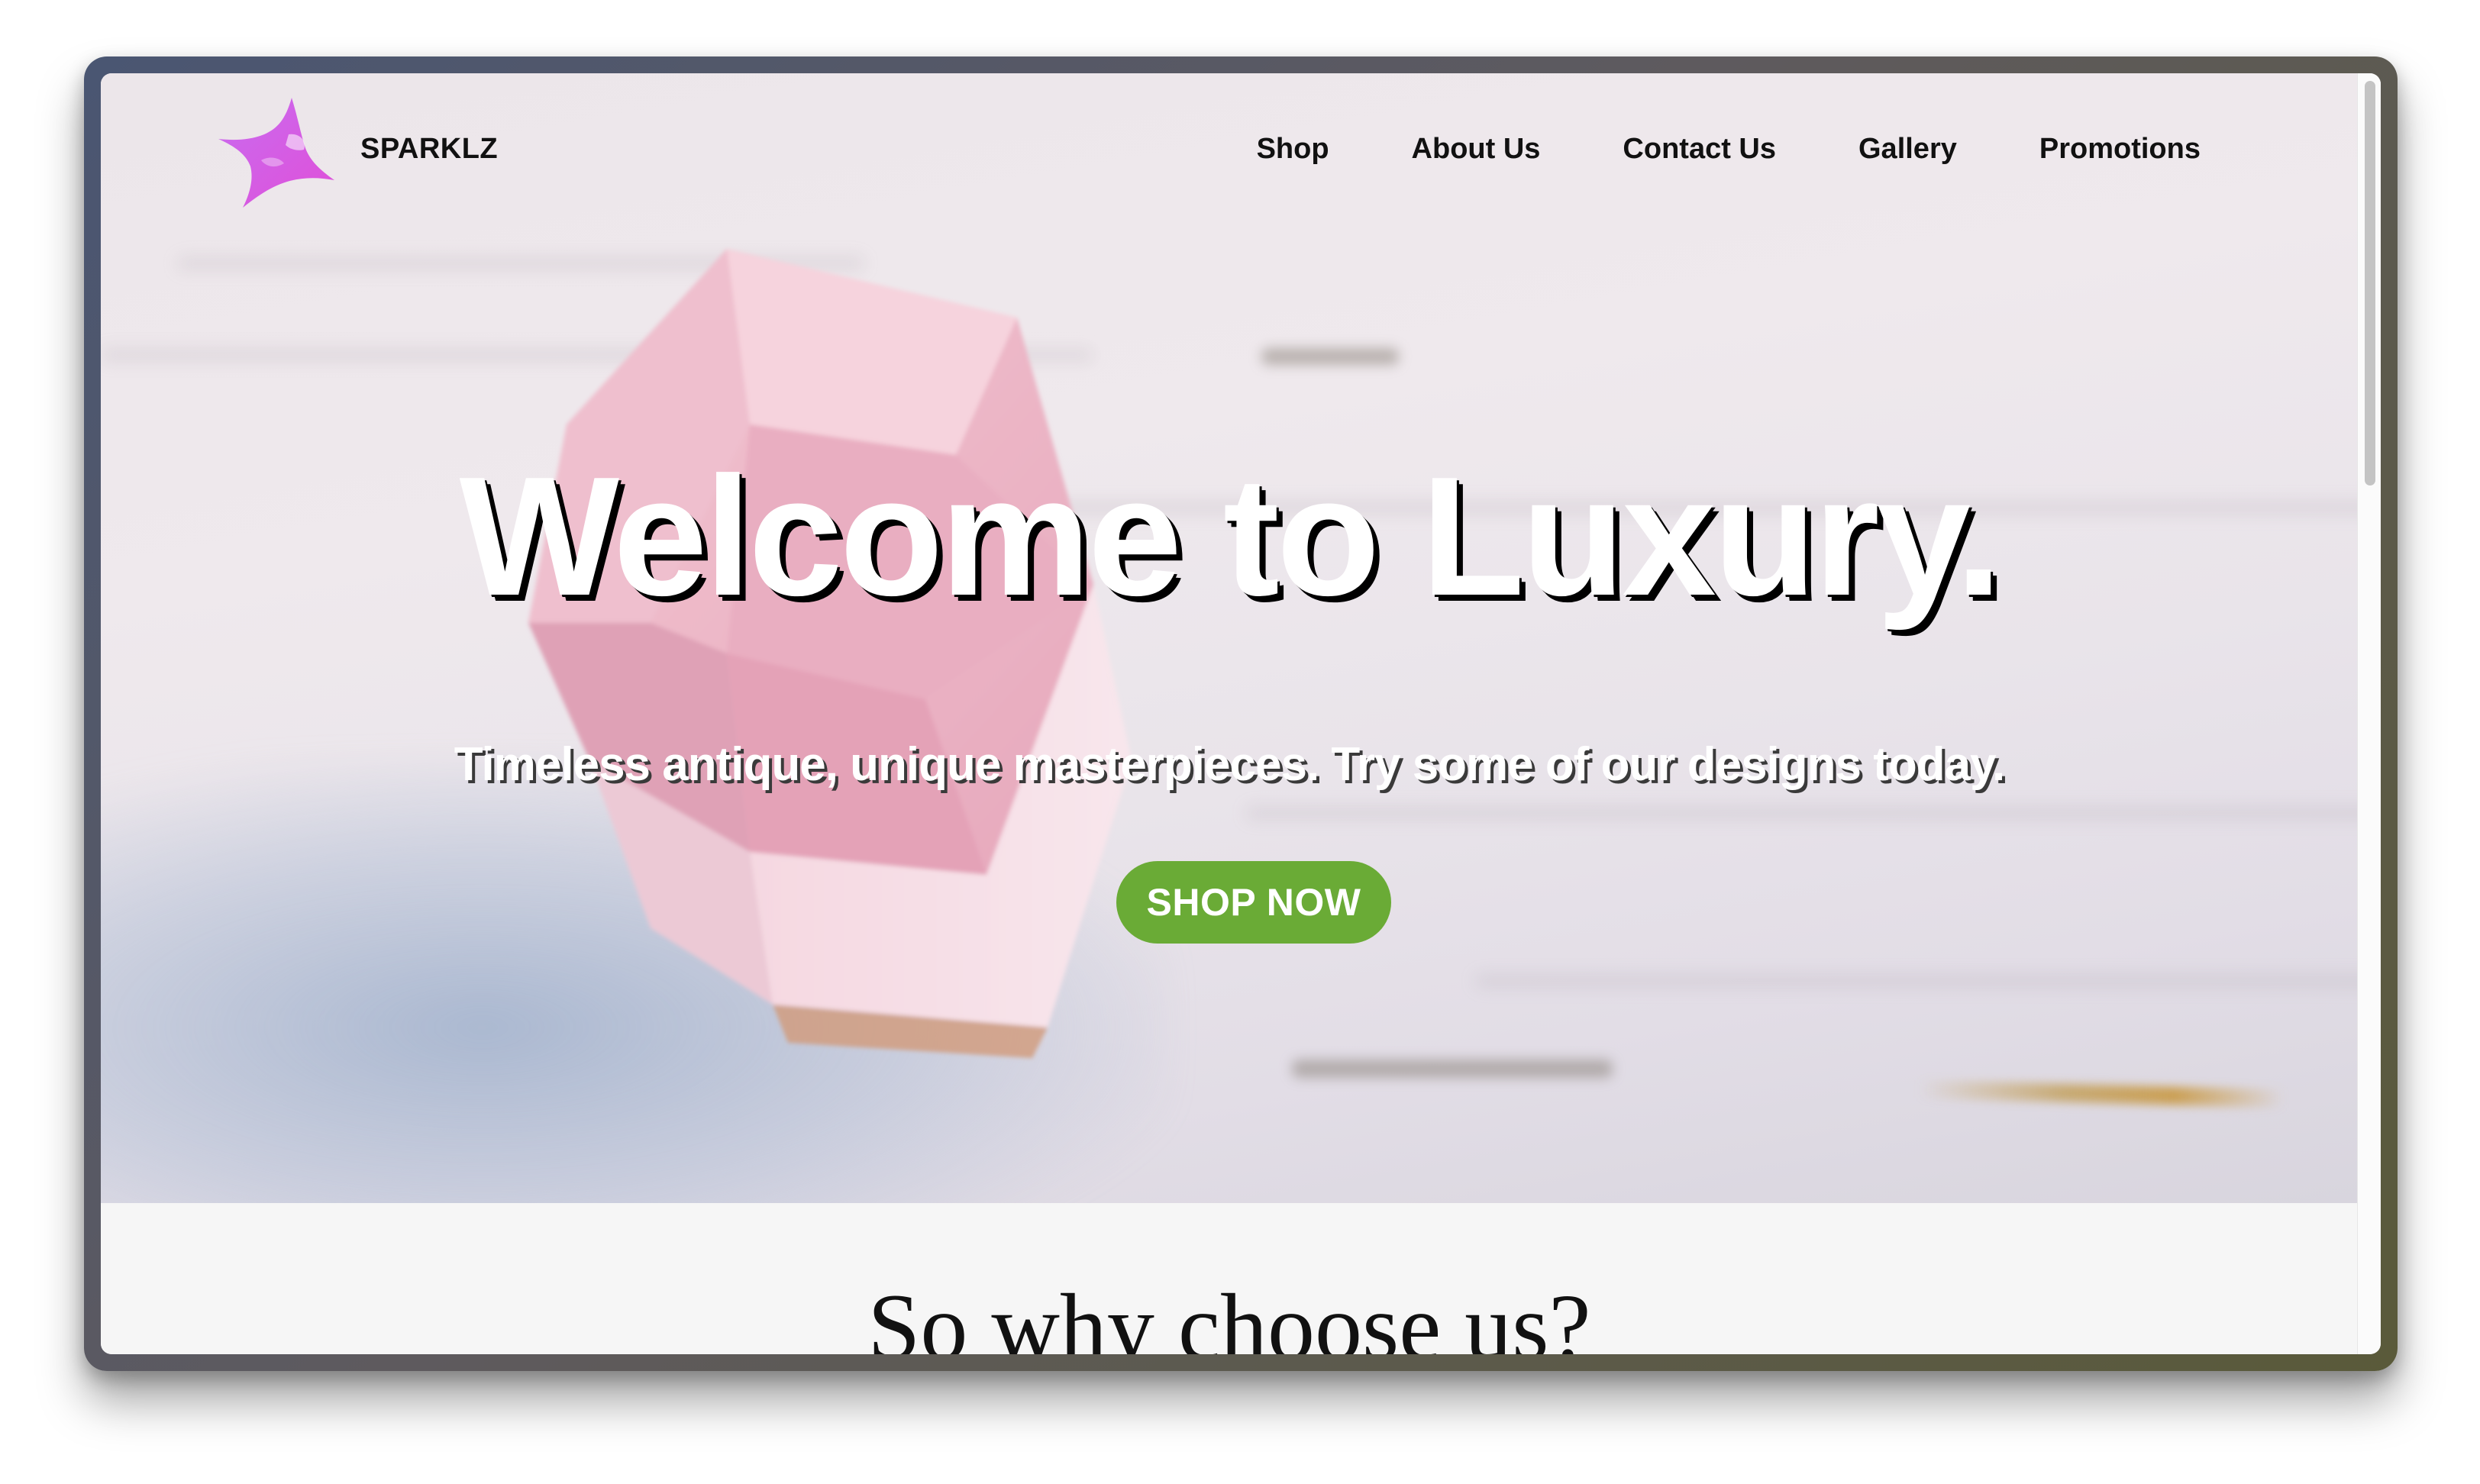  I want to click on star-sparkle-logo-icon, so click(276, 151).